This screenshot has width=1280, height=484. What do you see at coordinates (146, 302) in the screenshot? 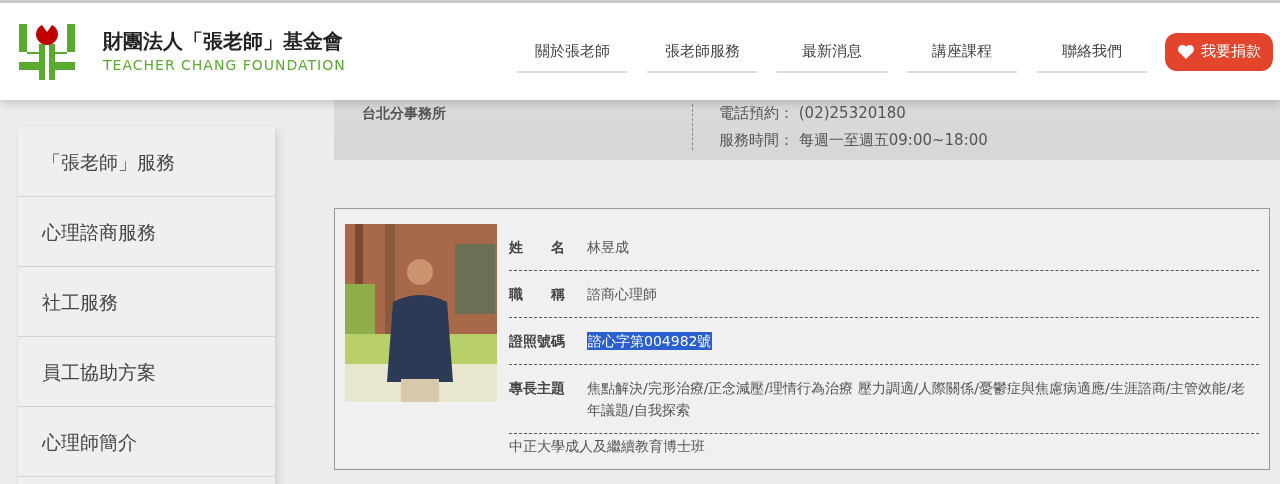
I see `sidebar-item: 社工服務` at bounding box center [146, 302].